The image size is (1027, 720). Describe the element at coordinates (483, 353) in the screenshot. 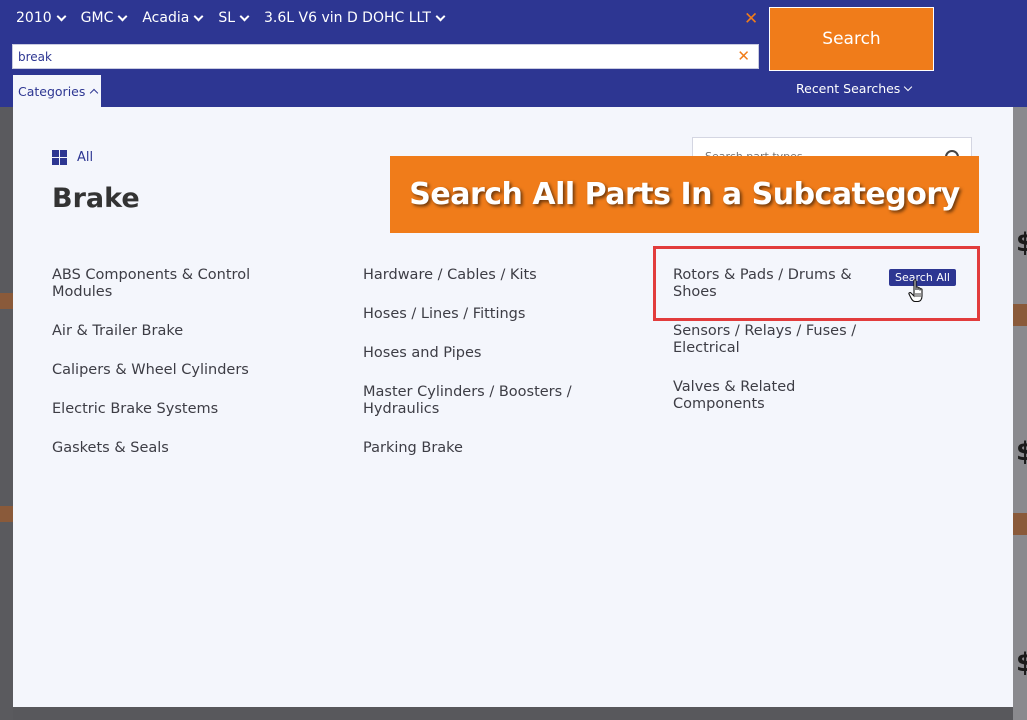

I see `subcategory-link: Hoses and Pipes` at that location.